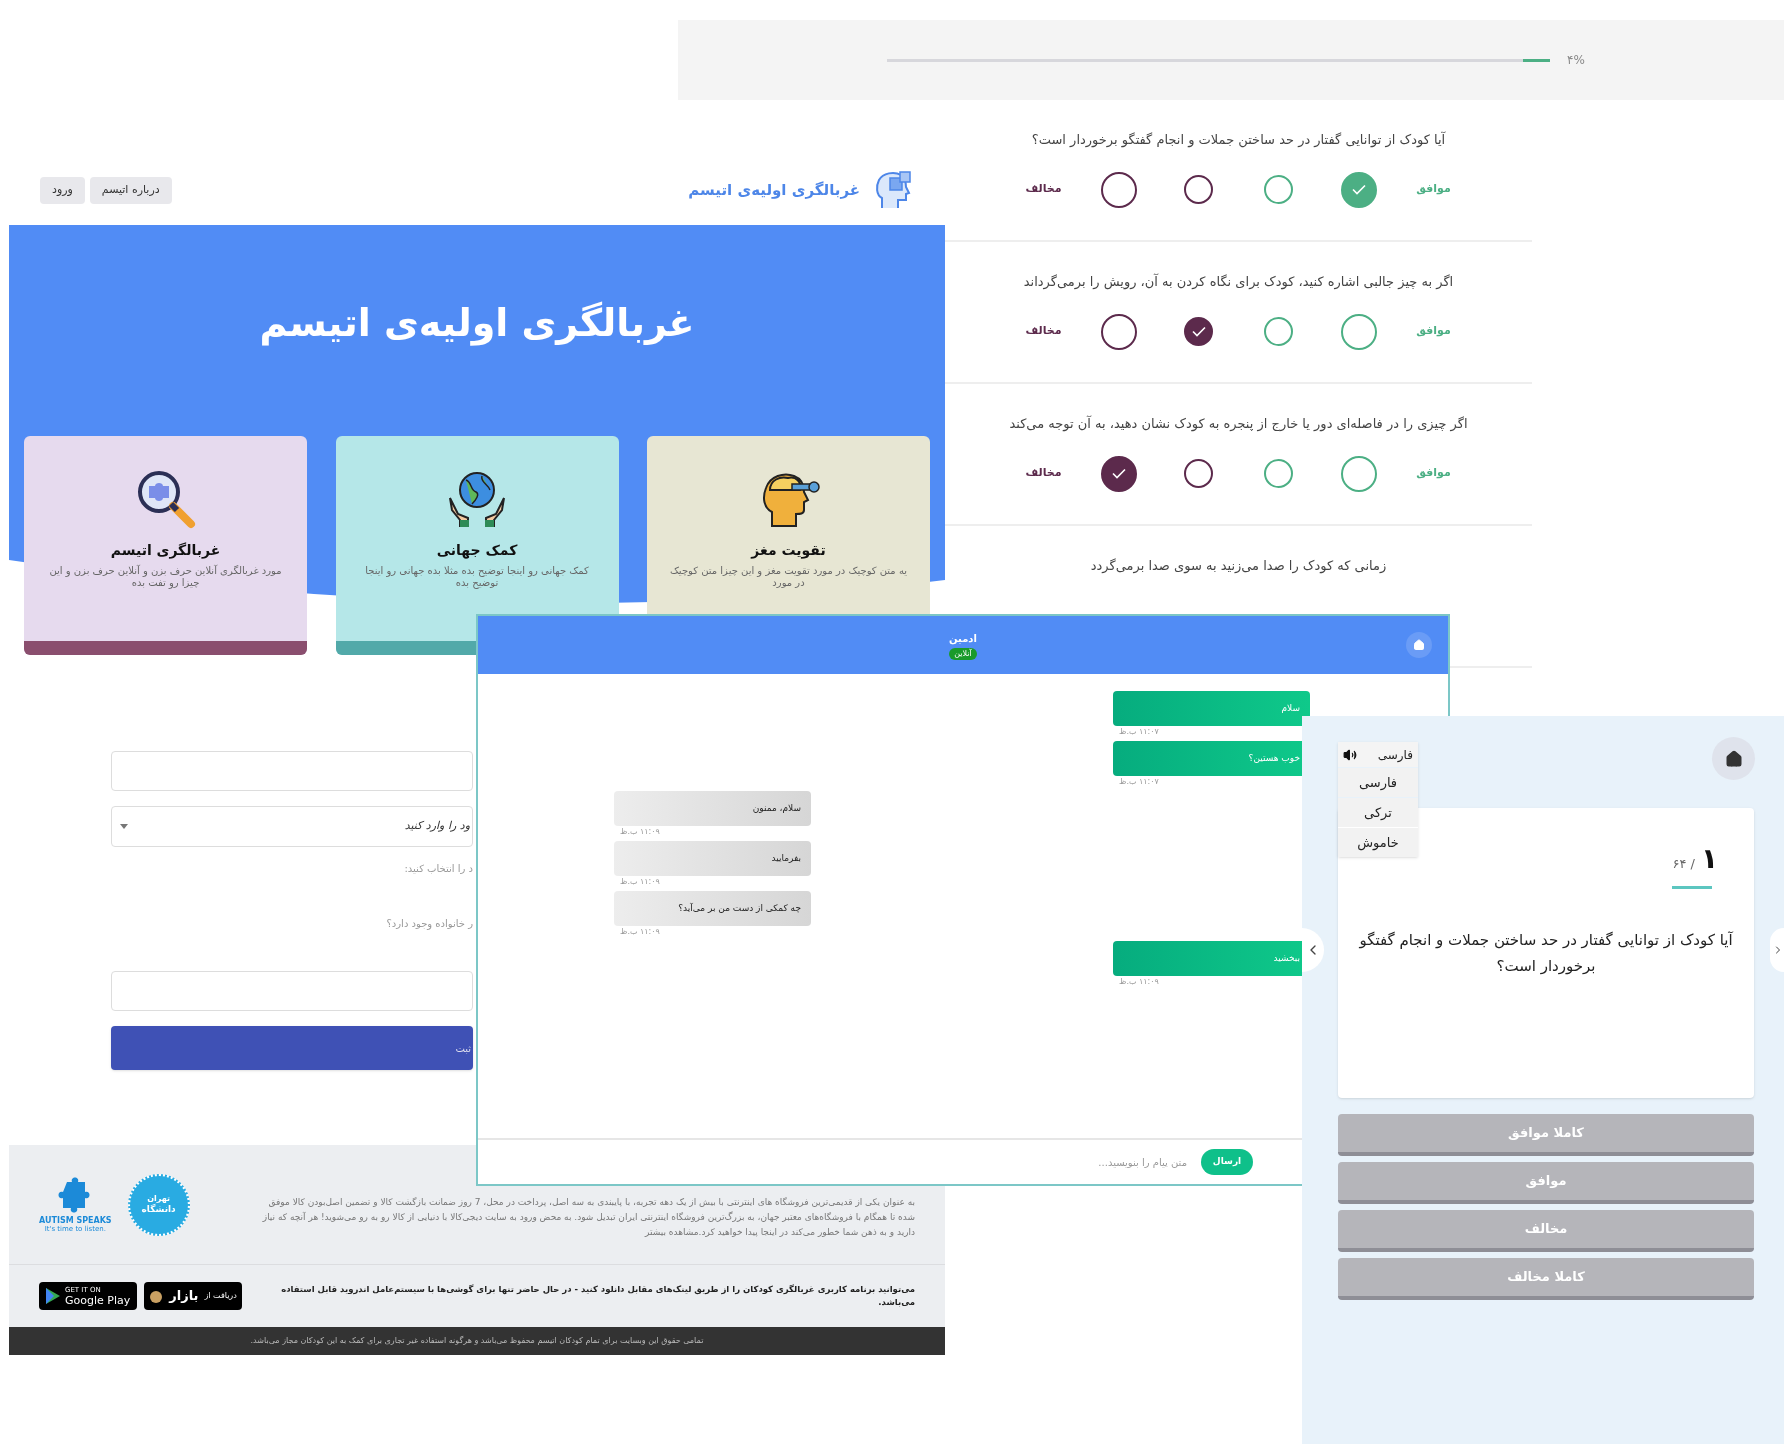 This screenshot has width=1784, height=1444. What do you see at coordinates (774, 190) in the screenshot?
I see `brand-name: غربالگری اولیه‌ی اتیسم` at bounding box center [774, 190].